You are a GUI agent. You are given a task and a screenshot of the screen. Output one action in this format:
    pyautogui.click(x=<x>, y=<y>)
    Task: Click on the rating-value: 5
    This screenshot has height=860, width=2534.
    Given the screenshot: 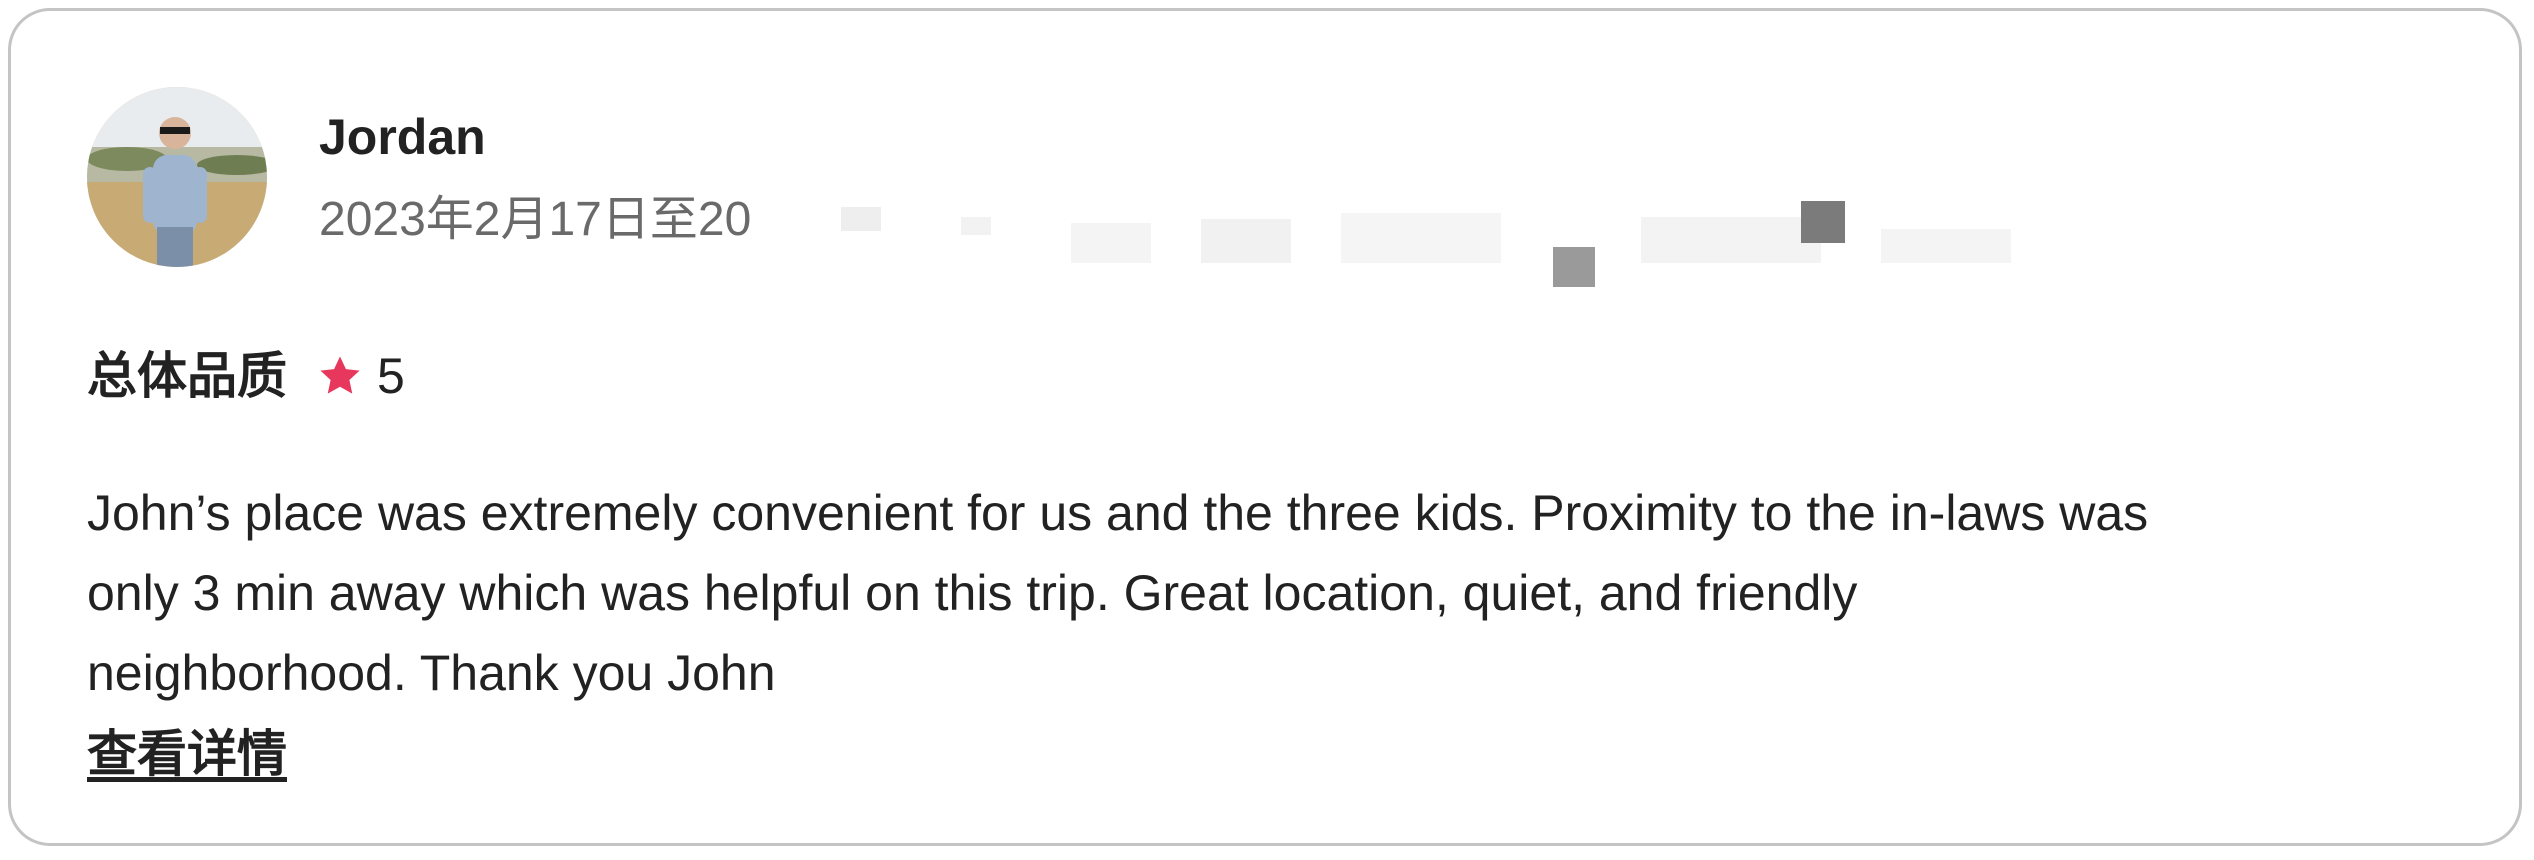 What is the action you would take?
    pyautogui.click(x=391, y=376)
    